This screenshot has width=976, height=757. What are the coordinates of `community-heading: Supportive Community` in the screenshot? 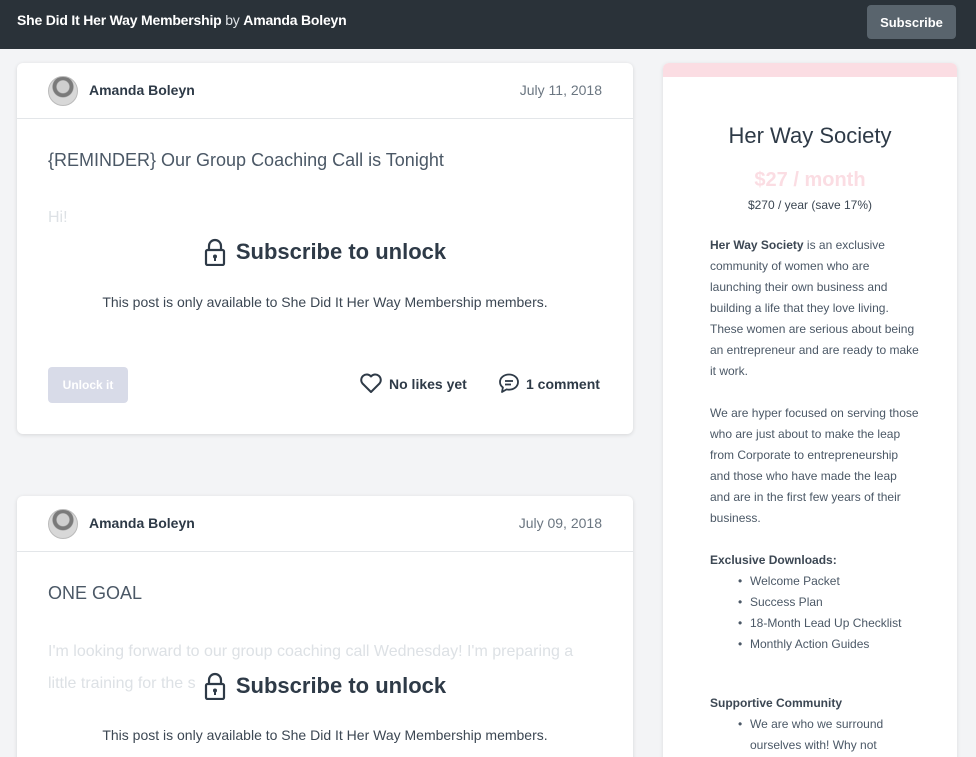 It's located at (815, 703).